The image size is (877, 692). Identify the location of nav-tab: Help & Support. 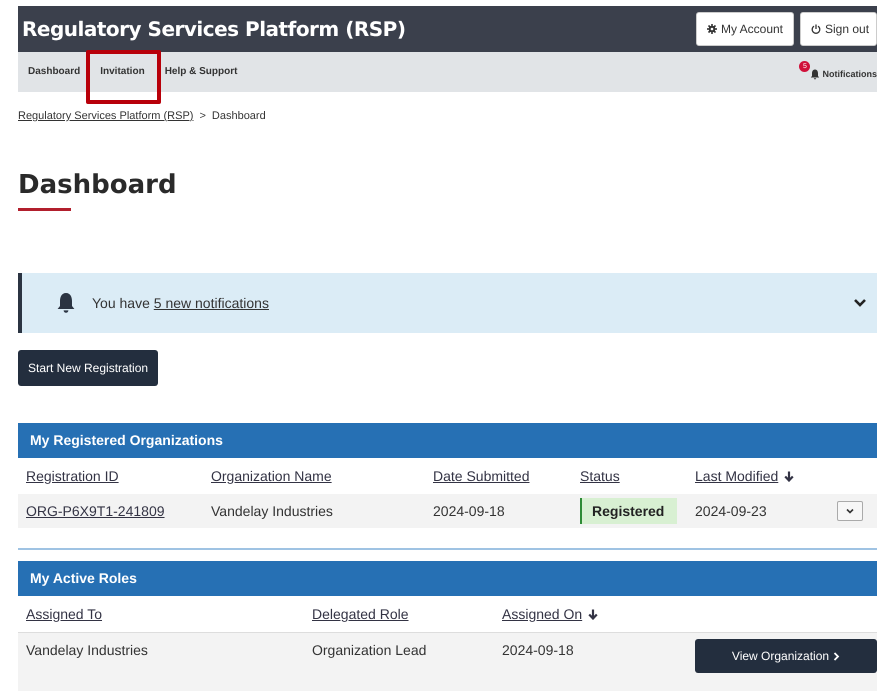
(201, 72).